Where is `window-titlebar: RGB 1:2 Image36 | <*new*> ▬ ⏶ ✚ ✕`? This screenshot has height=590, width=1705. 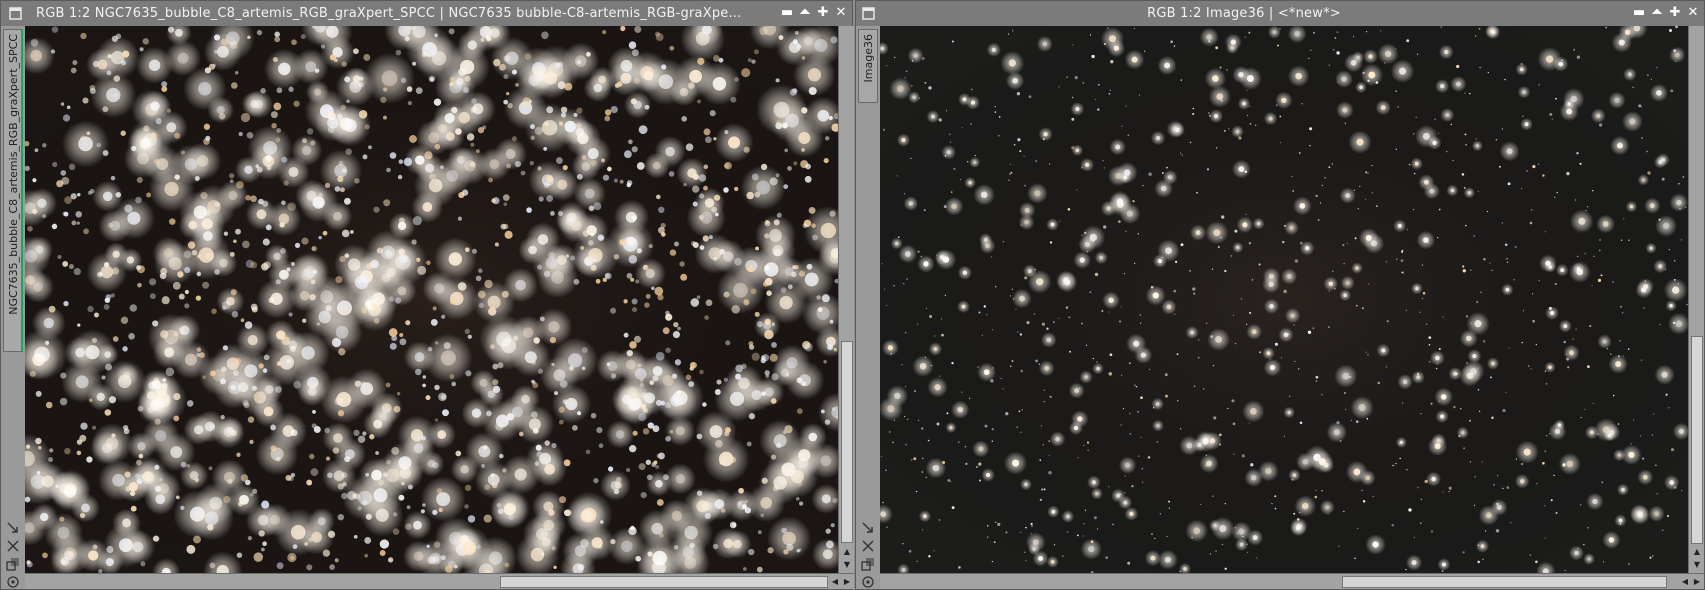
window-titlebar: RGB 1:2 Image36 | <*new*> ▬ ⏶ ✚ ✕ is located at coordinates (1280, 13).